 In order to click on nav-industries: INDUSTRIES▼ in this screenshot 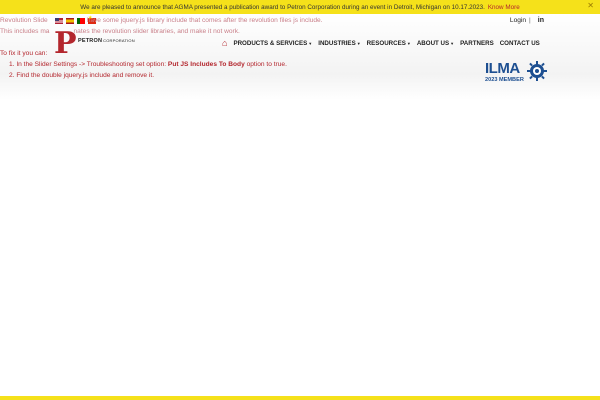, I will do `click(339, 43)`.